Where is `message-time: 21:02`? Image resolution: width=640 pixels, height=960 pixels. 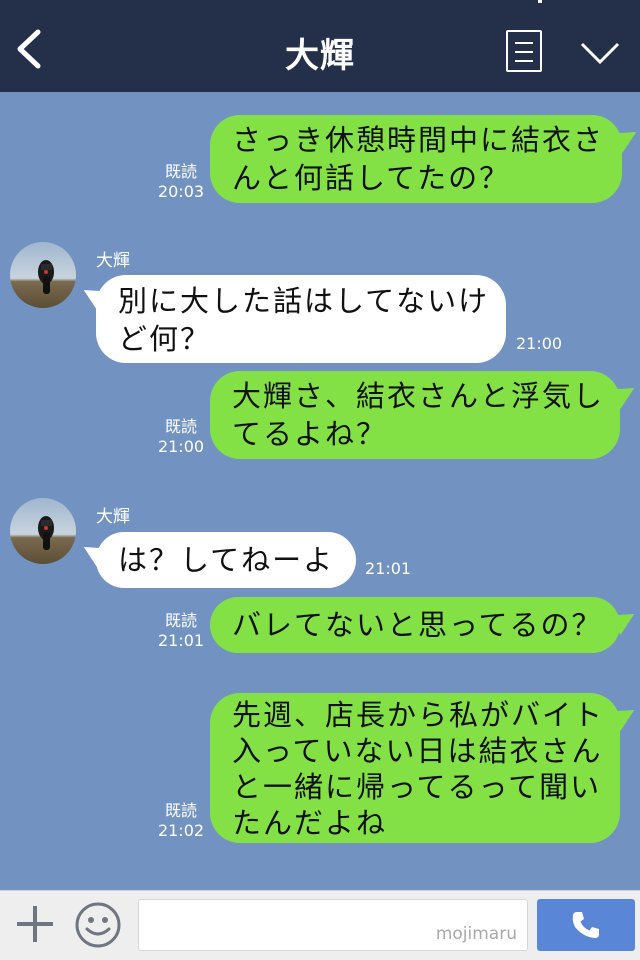
message-time: 21:02 is located at coordinates (181, 830).